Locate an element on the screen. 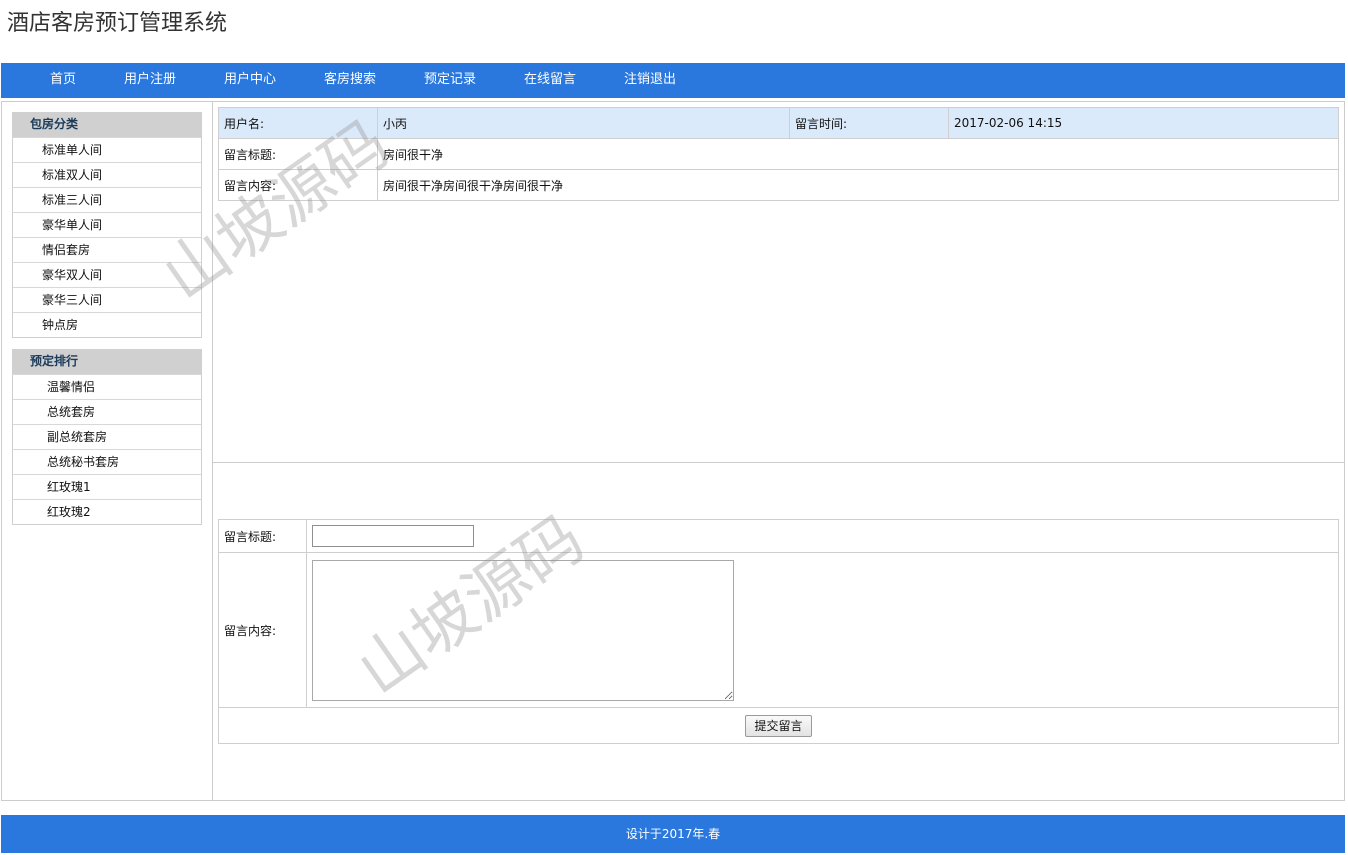 The image size is (1348, 855). footer-text: 设计于2017年.春 is located at coordinates (673, 834).